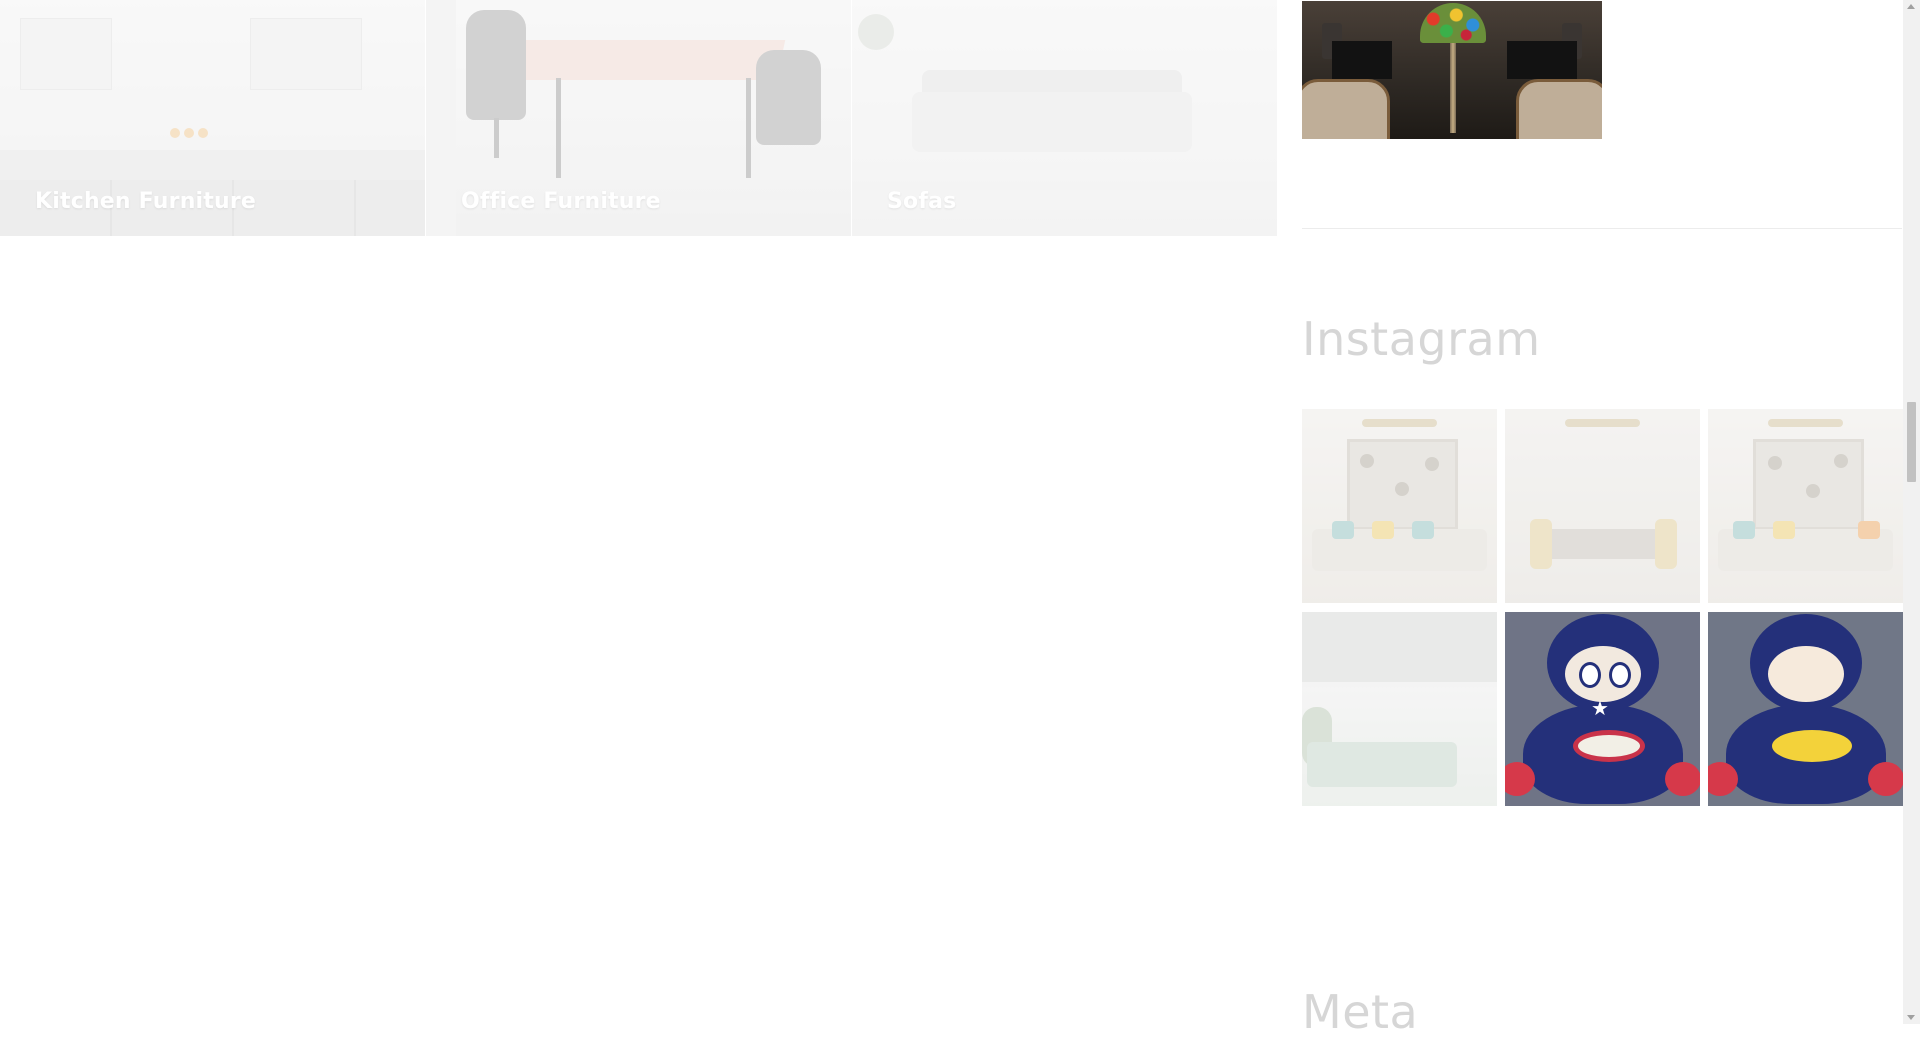 This screenshot has width=1920, height=1039. I want to click on category-kitchen-furniture: Kitchen Furniture, so click(212, 118).